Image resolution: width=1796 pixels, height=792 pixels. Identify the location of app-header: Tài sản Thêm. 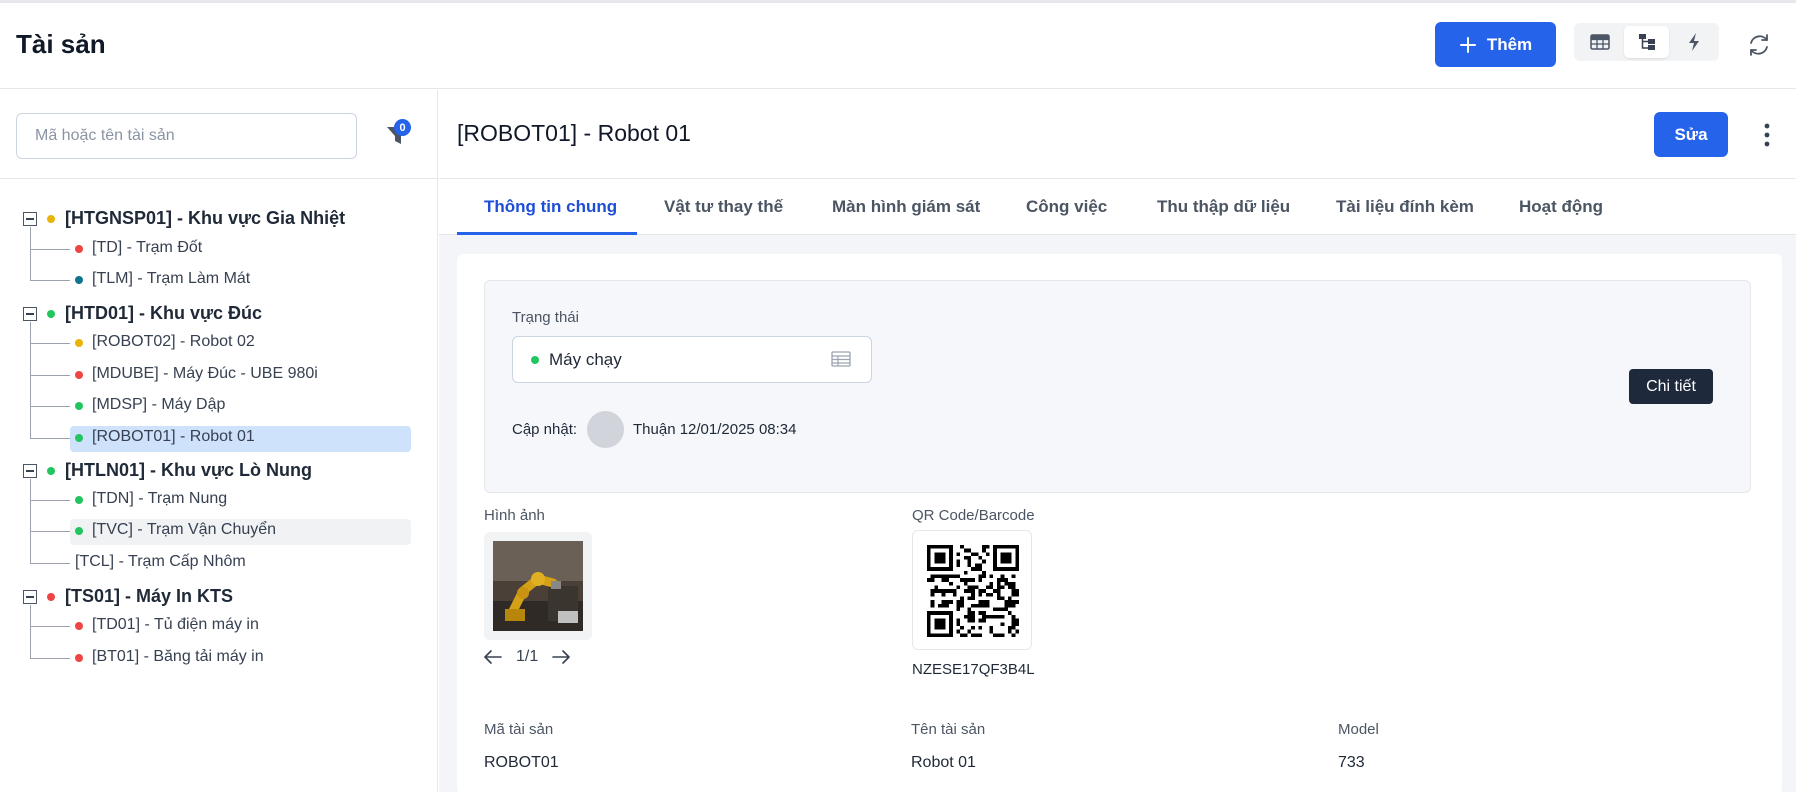
(898, 46).